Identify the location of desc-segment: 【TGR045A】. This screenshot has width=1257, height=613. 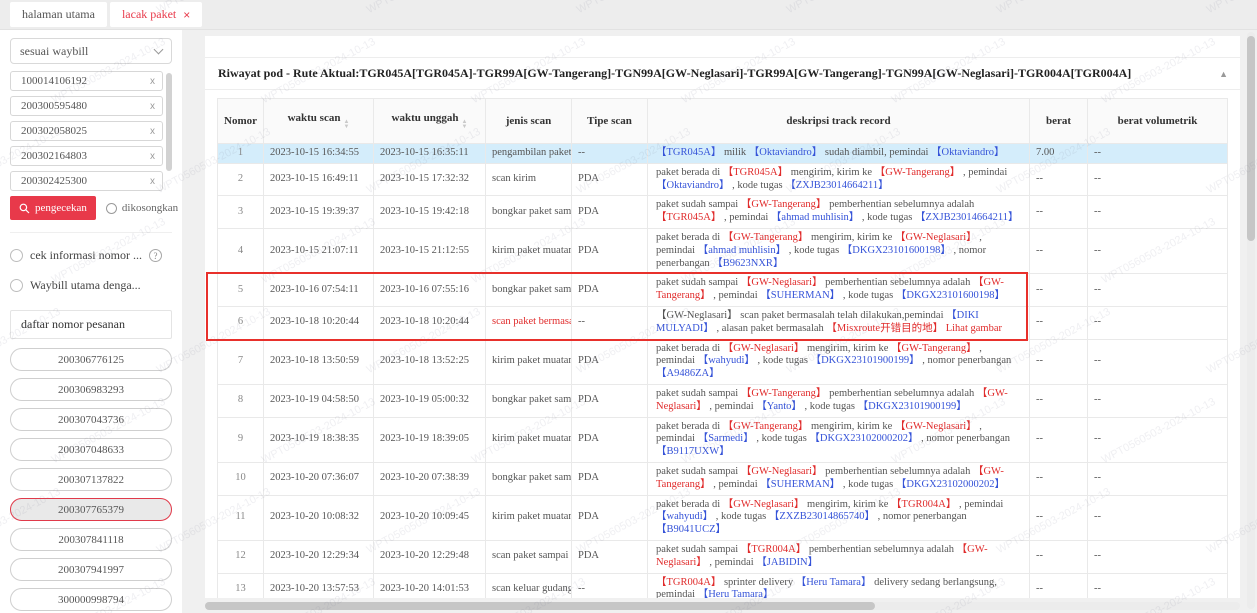
(689, 218).